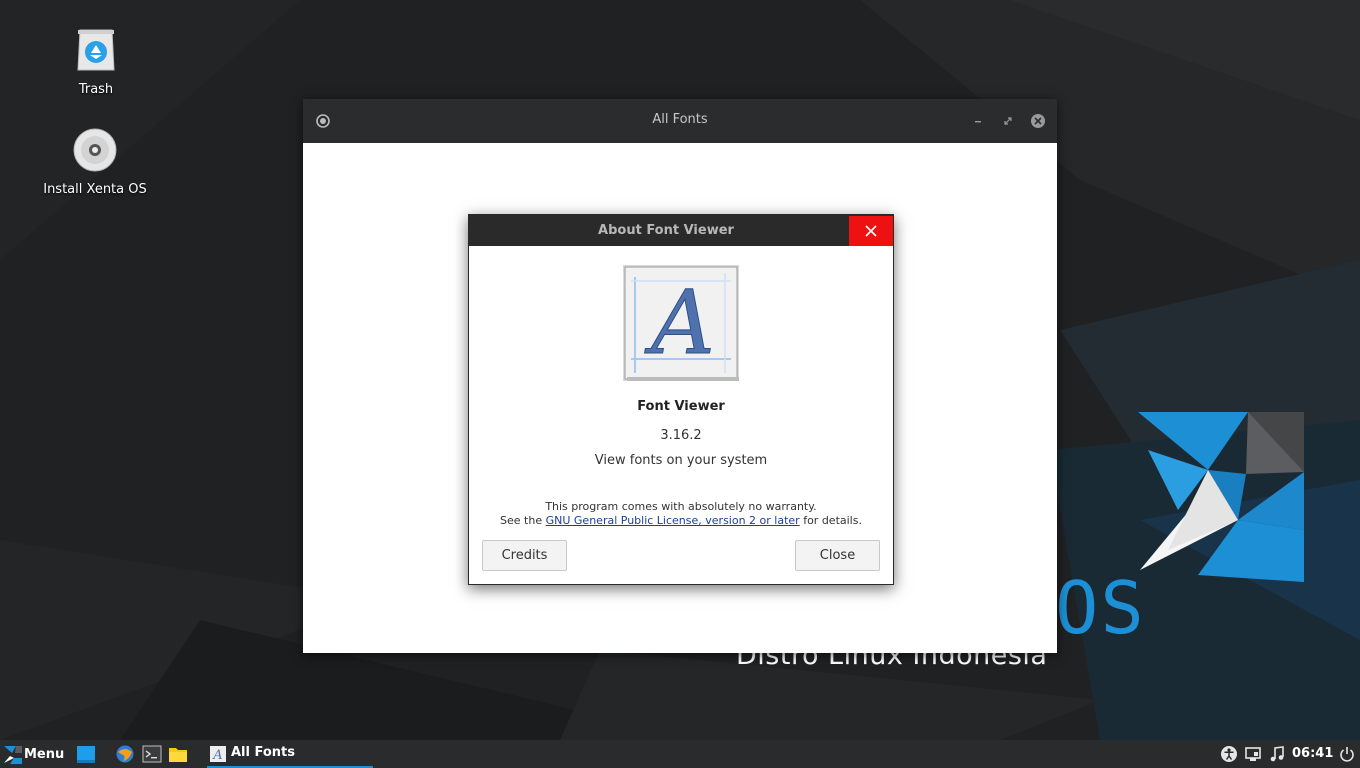 This screenshot has width=1360, height=768. I want to click on dialog-title: About Font Viewer, so click(666, 230).